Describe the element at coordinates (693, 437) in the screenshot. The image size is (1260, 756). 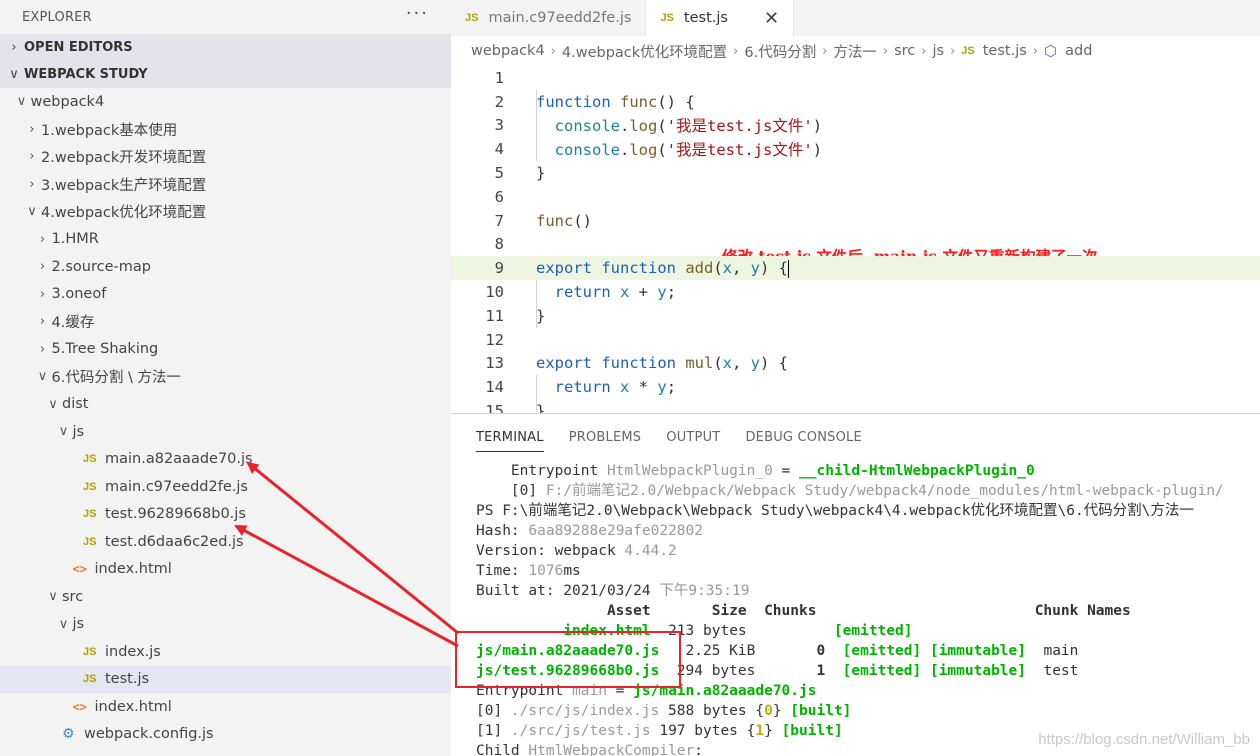
I see `panel-tab-output: OUTPUT` at that location.